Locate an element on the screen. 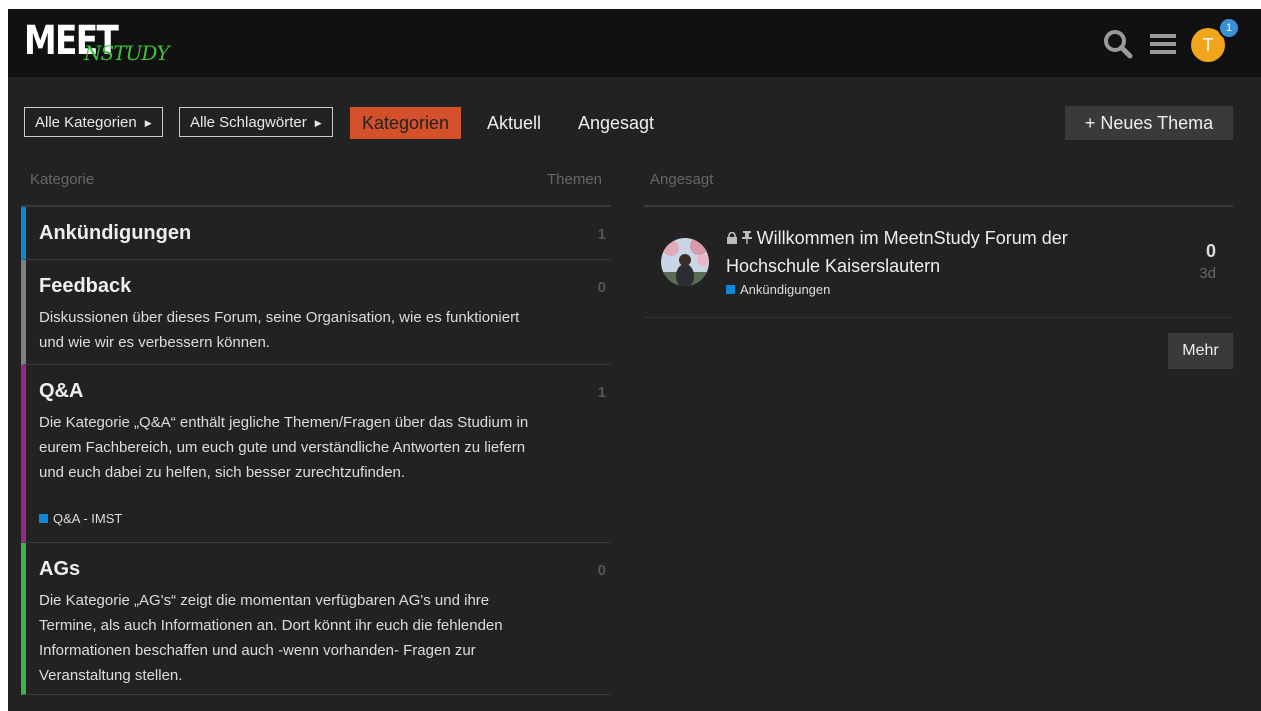 Image resolution: width=1261 pixels, height=711 pixels. topic-age: 3d is located at coordinates (1207, 273).